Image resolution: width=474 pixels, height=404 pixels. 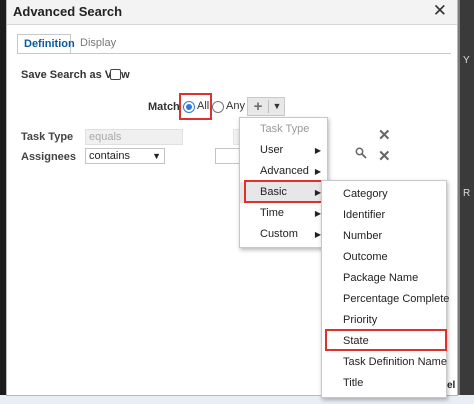 What do you see at coordinates (189, 107) in the screenshot?
I see `match-all-radio` at bounding box center [189, 107].